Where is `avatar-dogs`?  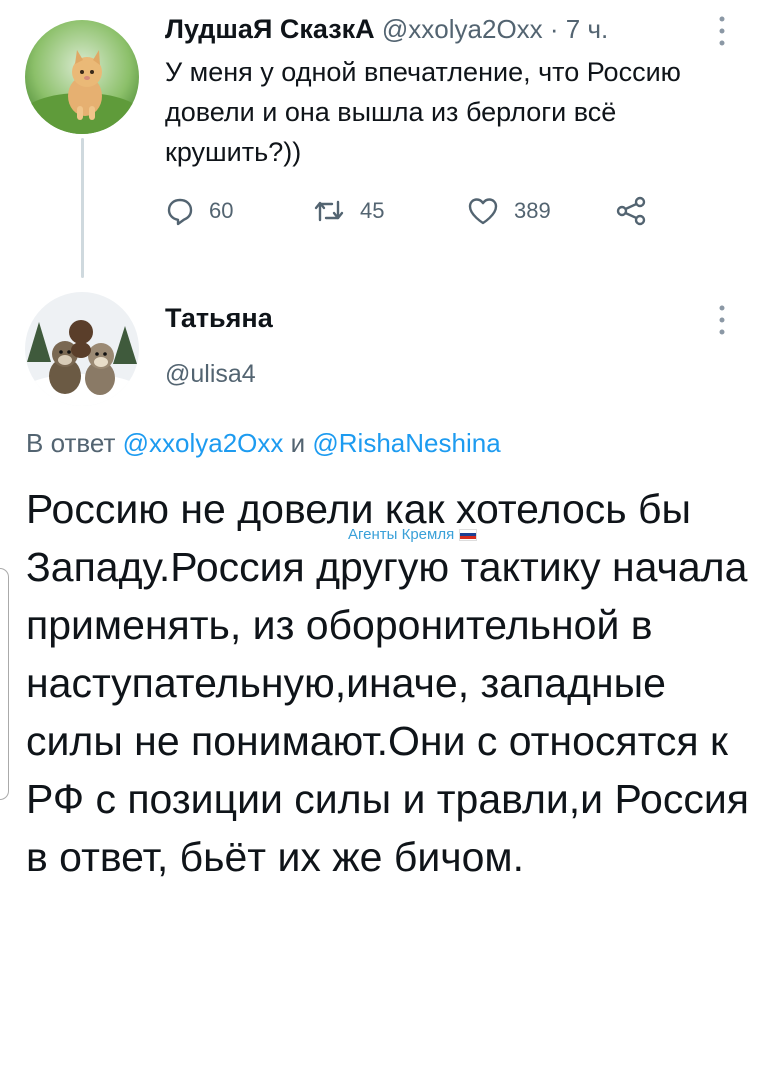 avatar-dogs is located at coordinates (82, 349).